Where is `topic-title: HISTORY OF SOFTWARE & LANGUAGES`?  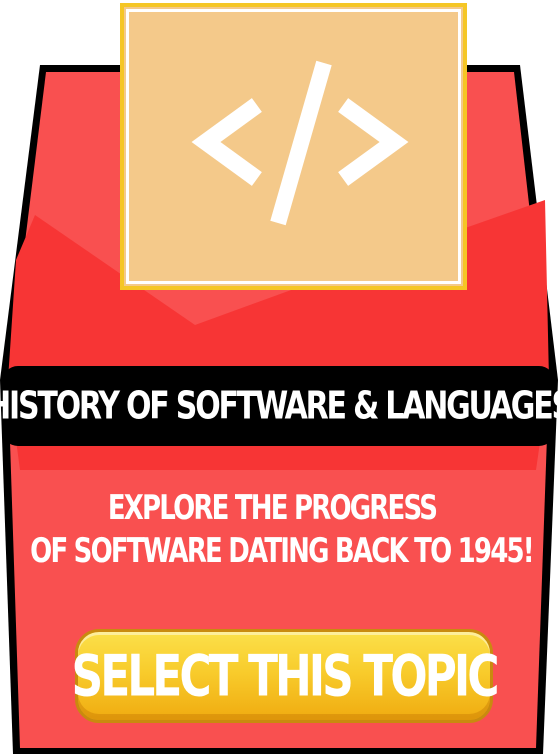
topic-title: HISTORY OF SOFTWARE & LANGUAGES is located at coordinates (279, 406).